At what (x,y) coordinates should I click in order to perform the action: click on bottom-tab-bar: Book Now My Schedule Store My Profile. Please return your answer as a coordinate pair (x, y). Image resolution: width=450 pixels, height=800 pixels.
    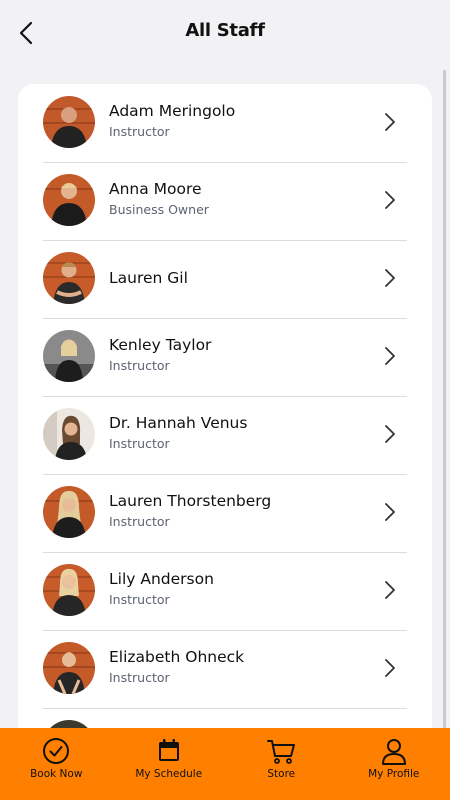
    Looking at the image, I should click on (225, 764).